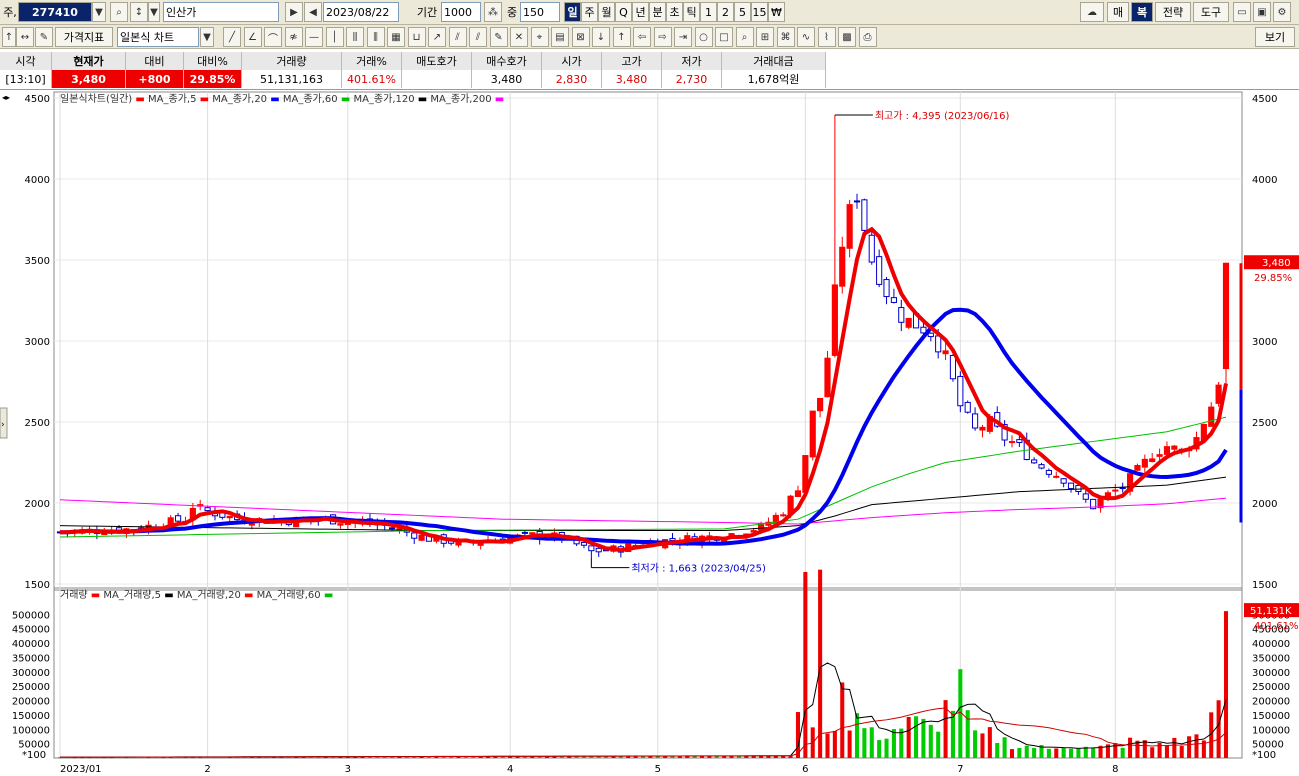 Image resolution: width=1299 pixels, height=776 pixels. Describe the element at coordinates (1142, 12) in the screenshot. I see `right-button-1: 복` at that location.